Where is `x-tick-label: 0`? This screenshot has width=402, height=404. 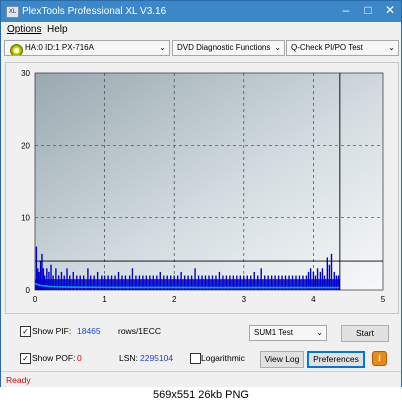 x-tick-label: 0 is located at coordinates (35, 299).